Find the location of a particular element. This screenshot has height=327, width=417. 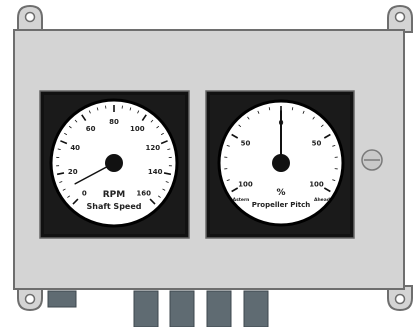

status-lamp-icon is located at coordinates (372, 160).